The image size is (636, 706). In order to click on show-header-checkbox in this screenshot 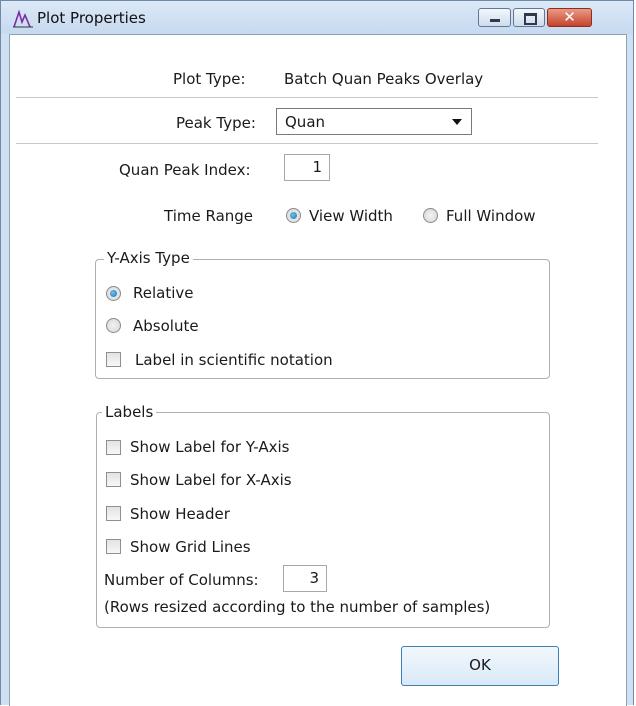, I will do `click(113, 513)`.